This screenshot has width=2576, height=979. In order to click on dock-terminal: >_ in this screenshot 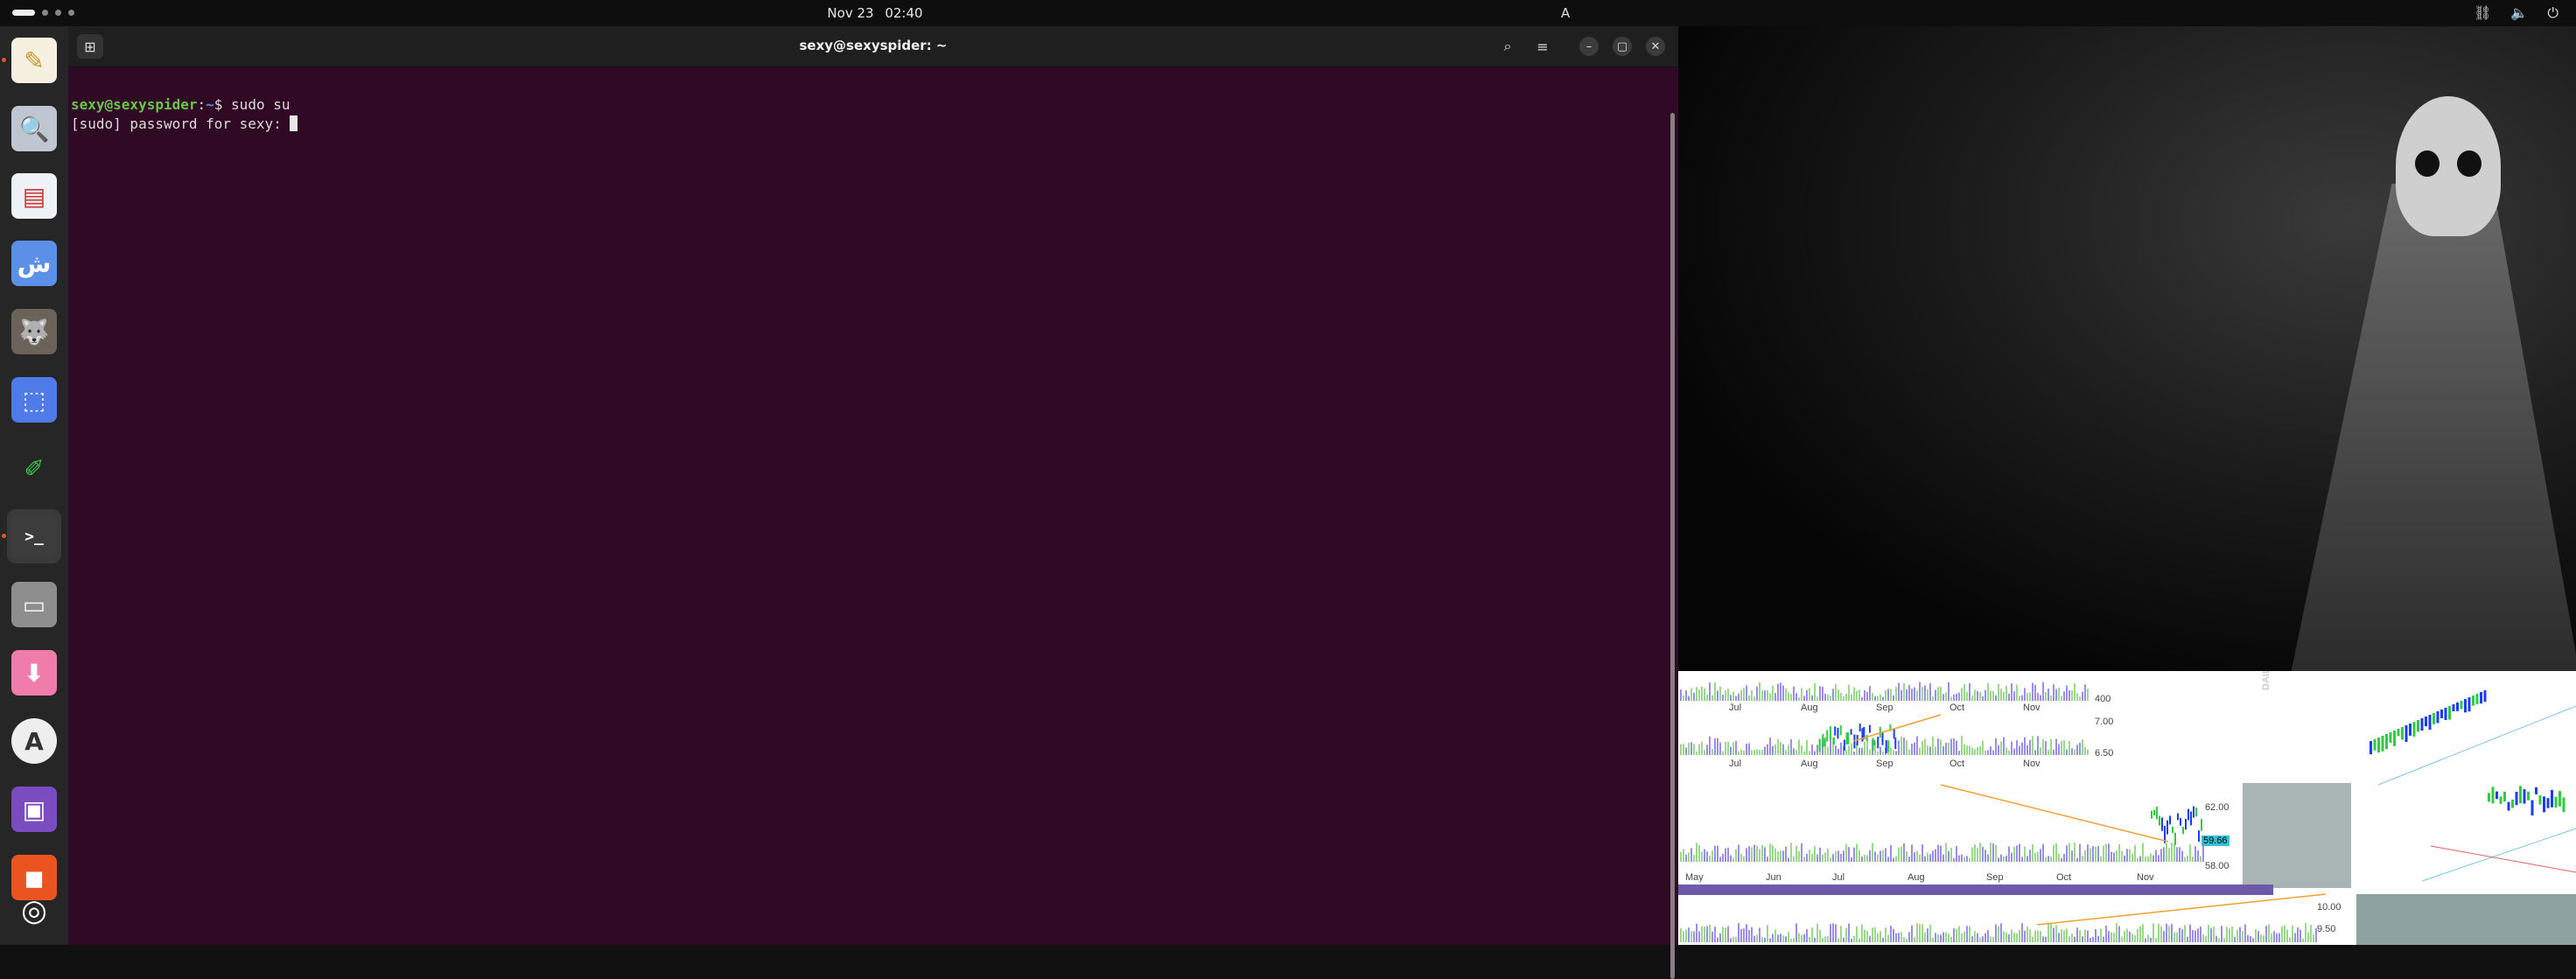, I will do `click(34, 536)`.